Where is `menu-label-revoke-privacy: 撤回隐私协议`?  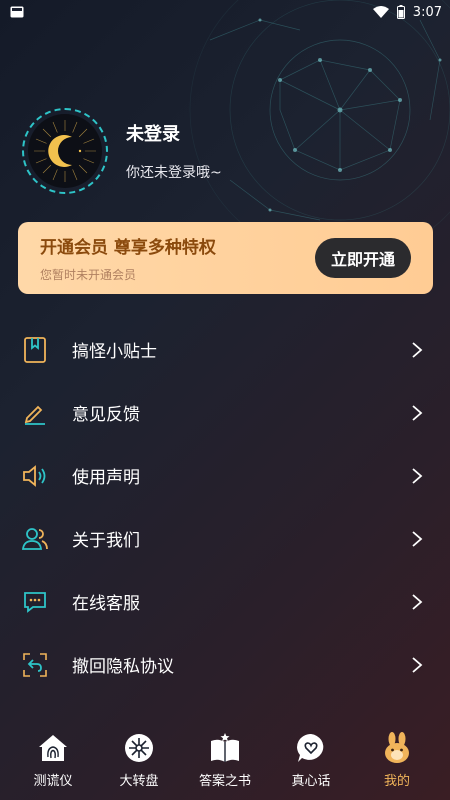 menu-label-revoke-privacy: 撤回隐私协议 is located at coordinates (123, 667).